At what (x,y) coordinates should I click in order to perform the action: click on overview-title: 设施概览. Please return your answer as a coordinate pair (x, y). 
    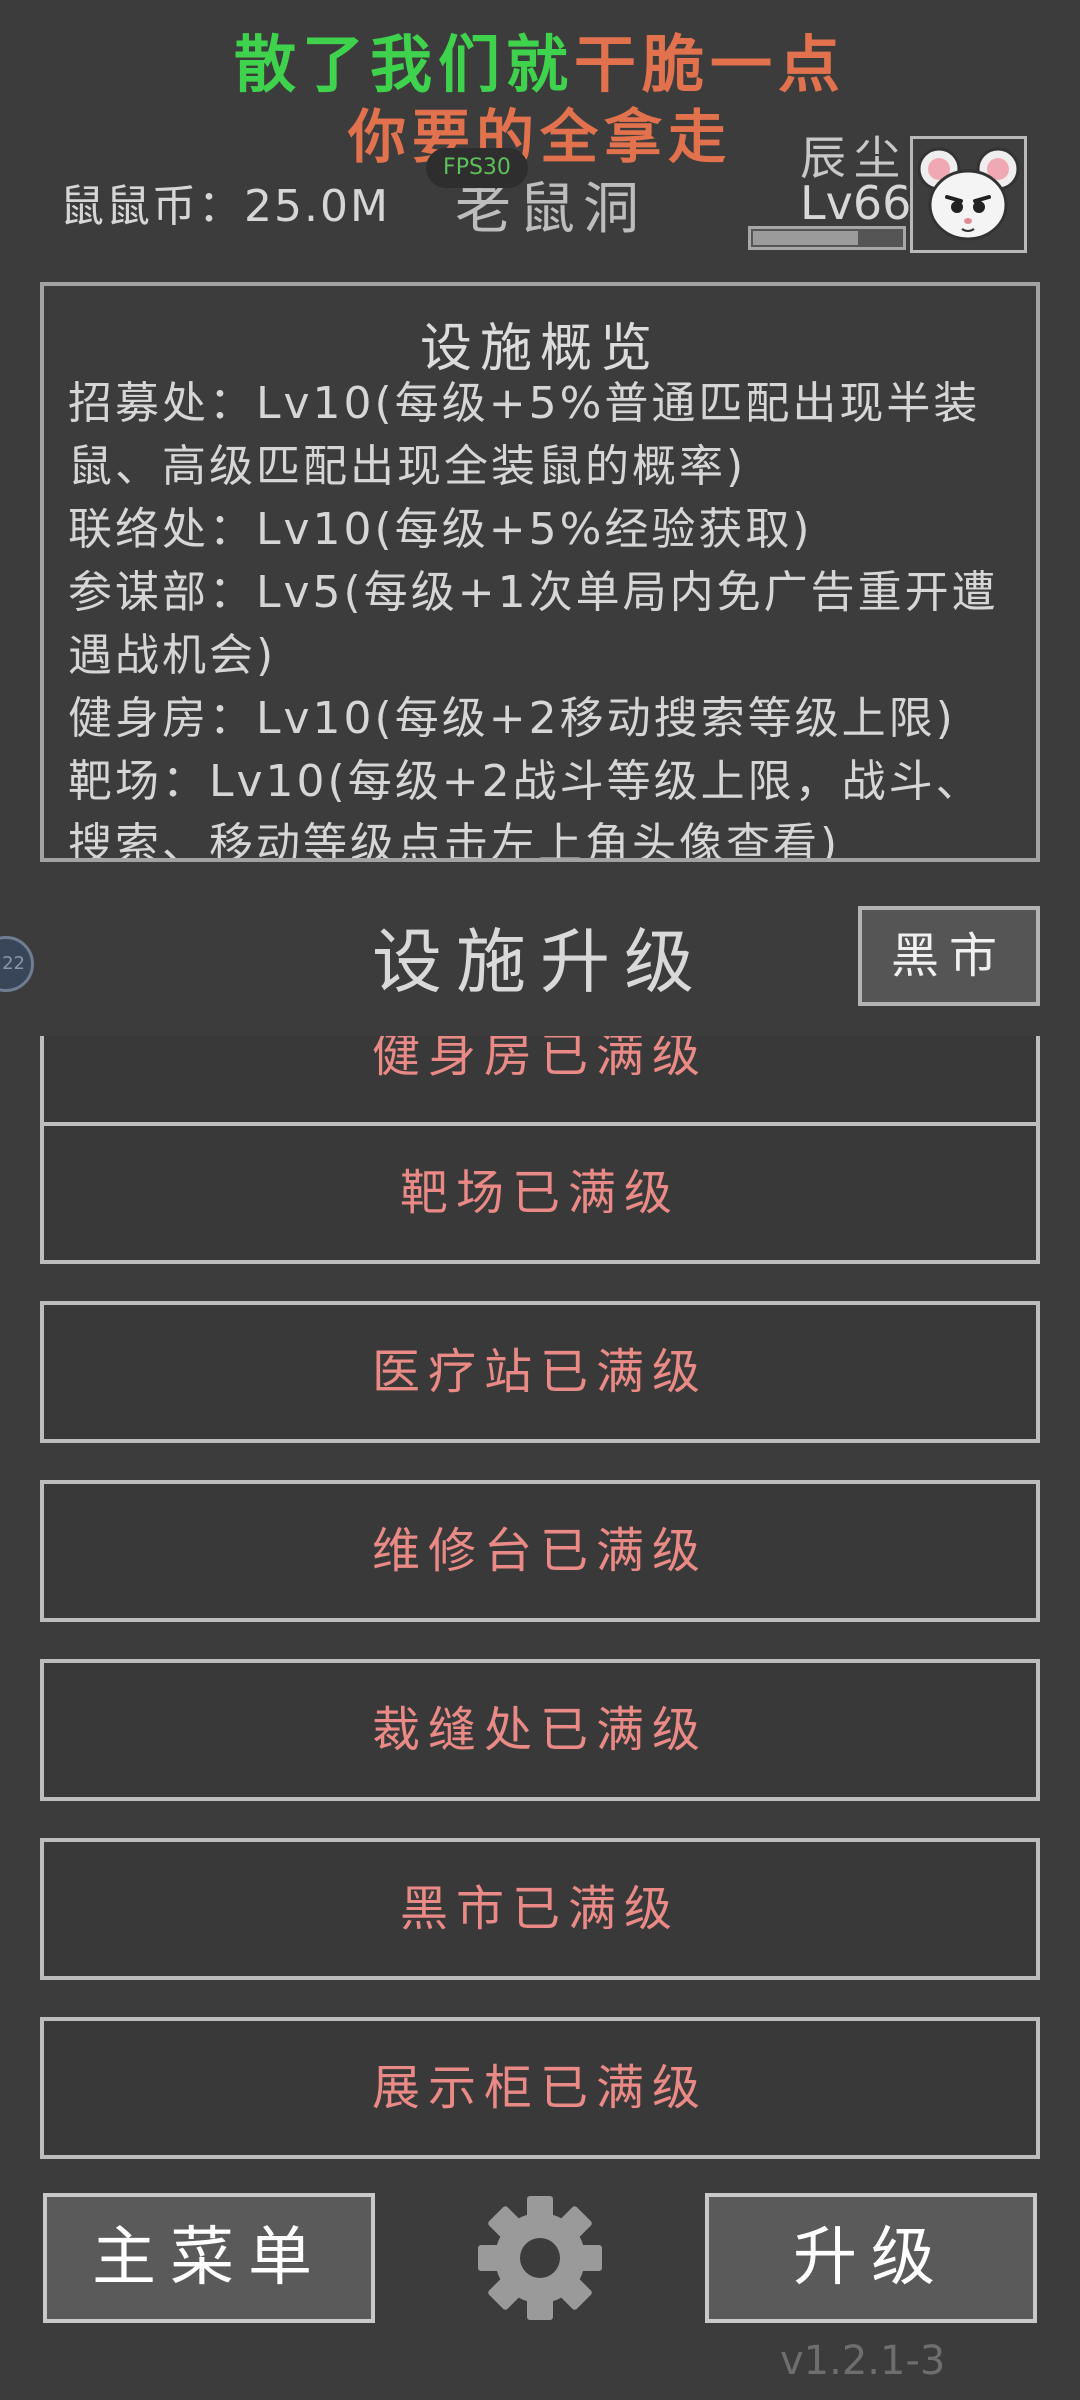
    Looking at the image, I should click on (539, 349).